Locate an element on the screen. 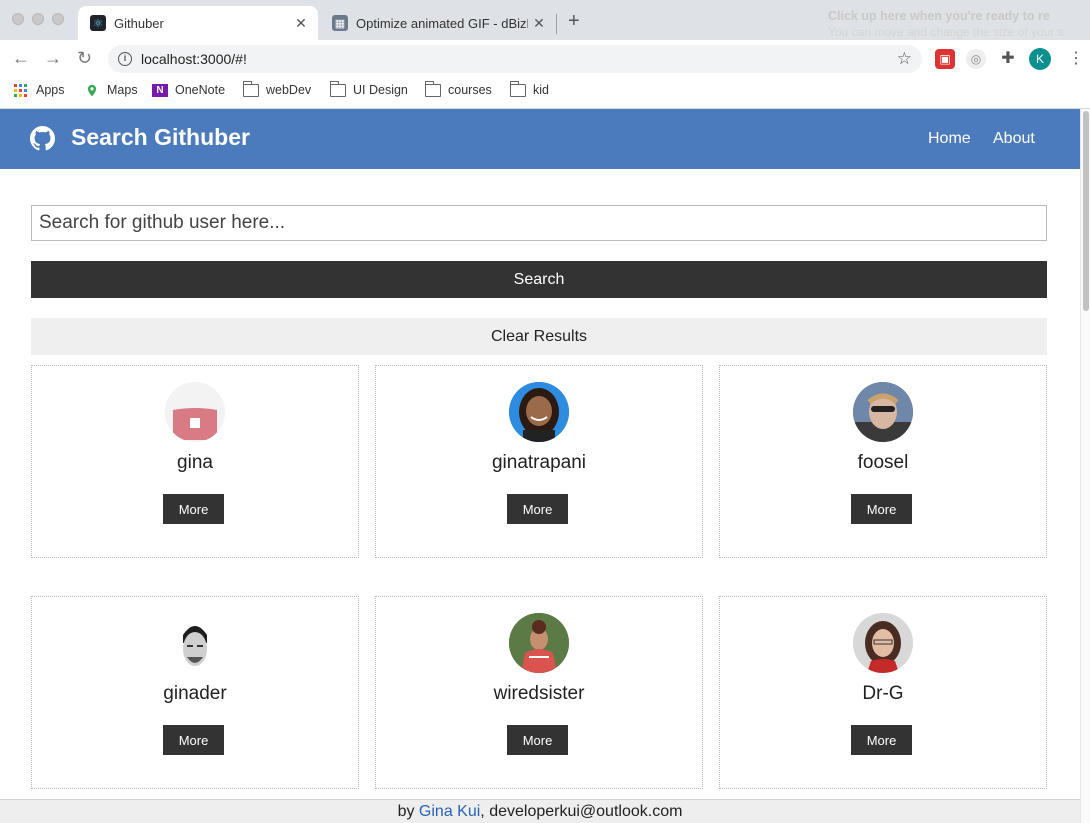  bookmark-label: webDev is located at coordinates (289, 90).